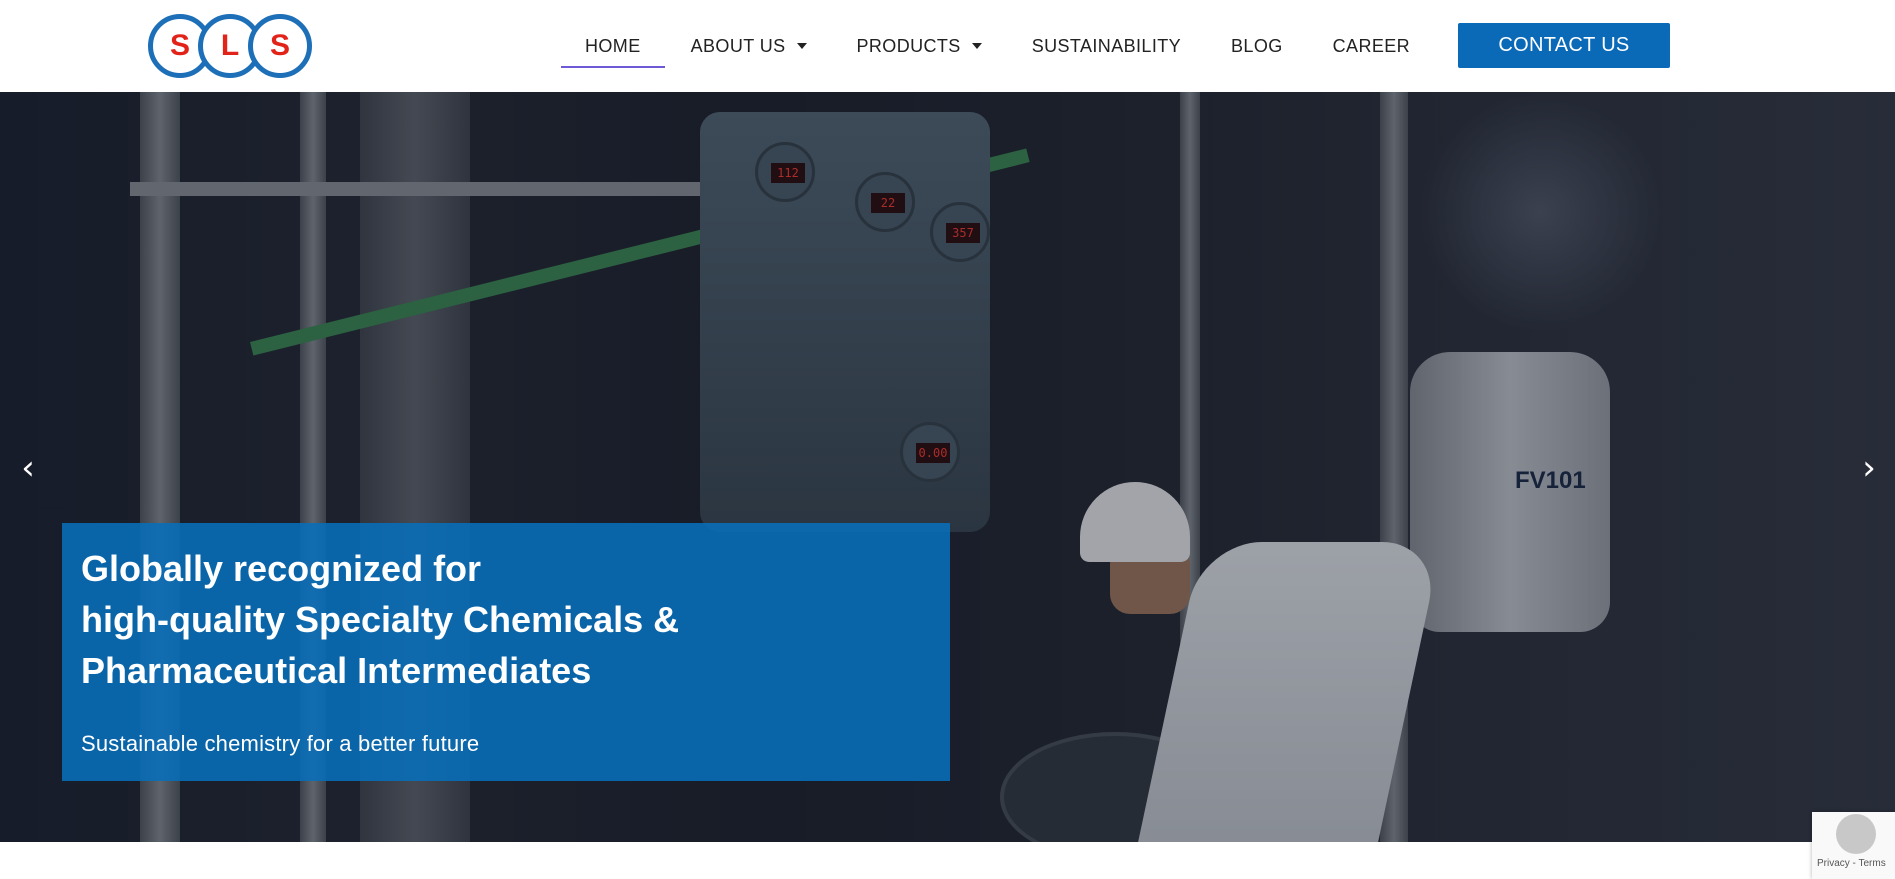  Describe the element at coordinates (336, 670) in the screenshot. I see `hero-headline-line: Pharmaceutical Intermediates` at that location.